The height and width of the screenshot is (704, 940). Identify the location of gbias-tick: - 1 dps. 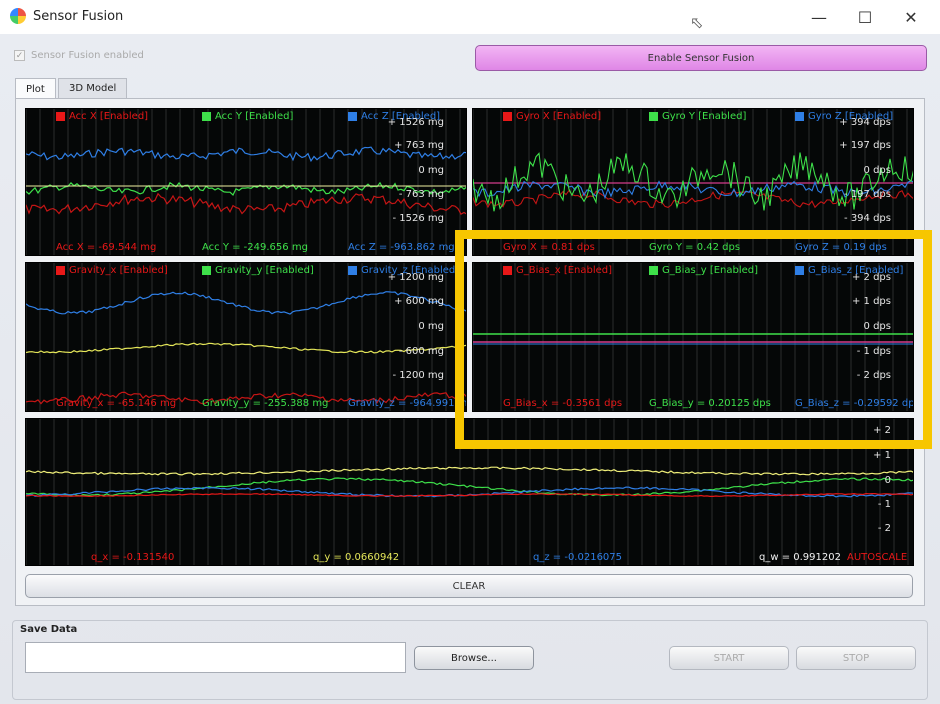
(873, 351).